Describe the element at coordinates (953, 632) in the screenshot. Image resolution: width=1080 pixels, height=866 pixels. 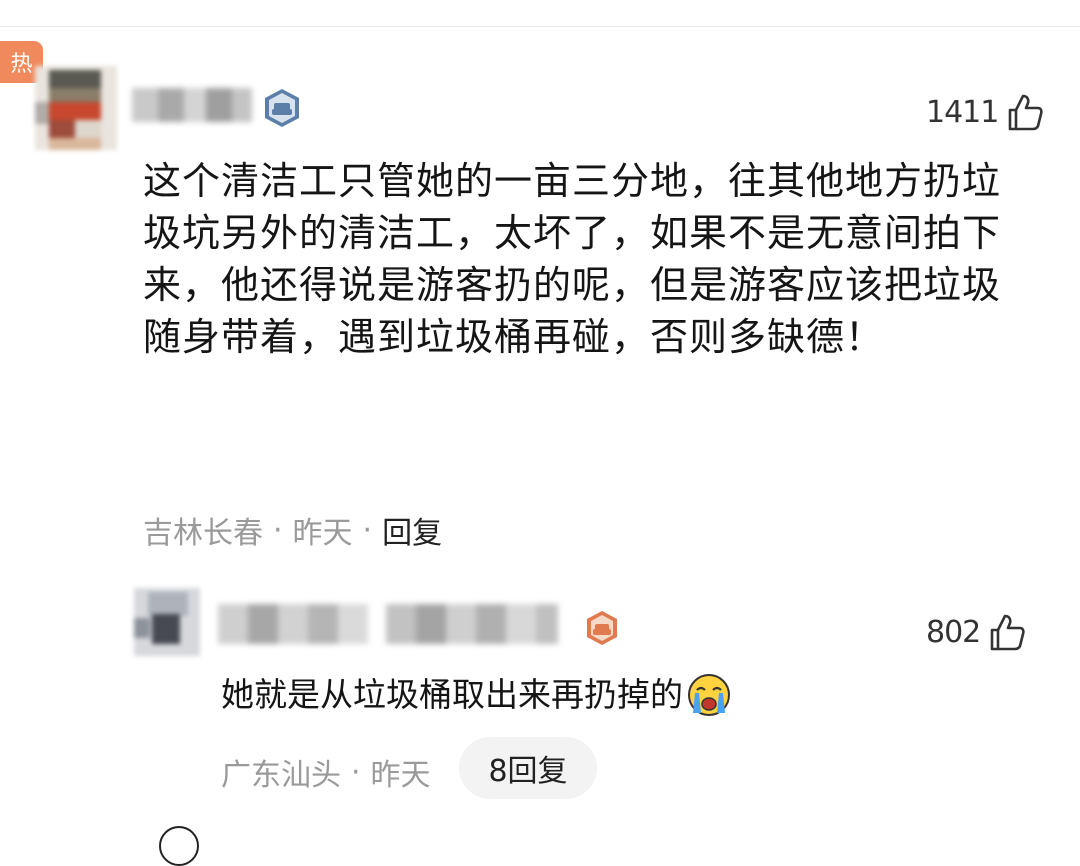
I see `reply-like-count: 802` at that location.